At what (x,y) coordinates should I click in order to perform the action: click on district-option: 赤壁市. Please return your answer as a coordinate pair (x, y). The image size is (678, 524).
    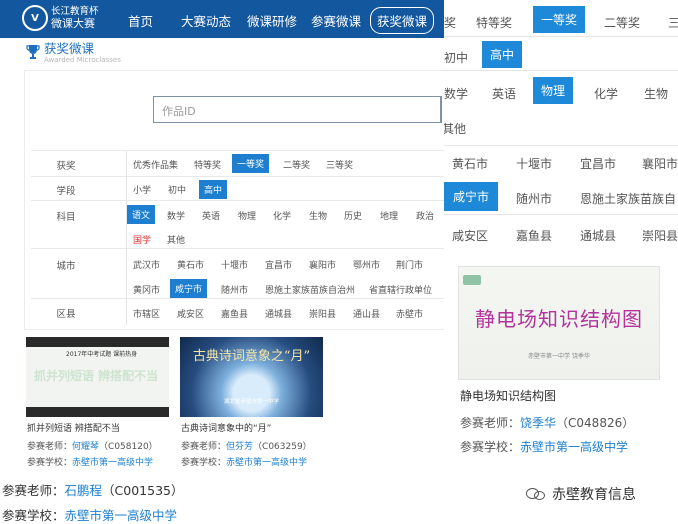
    Looking at the image, I should click on (409, 313).